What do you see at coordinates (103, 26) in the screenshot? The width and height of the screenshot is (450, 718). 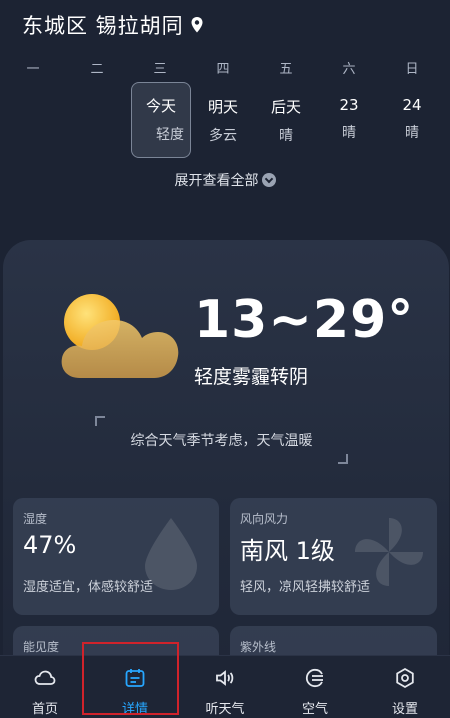 I see `location-name: 东城区 锡拉胡同` at bounding box center [103, 26].